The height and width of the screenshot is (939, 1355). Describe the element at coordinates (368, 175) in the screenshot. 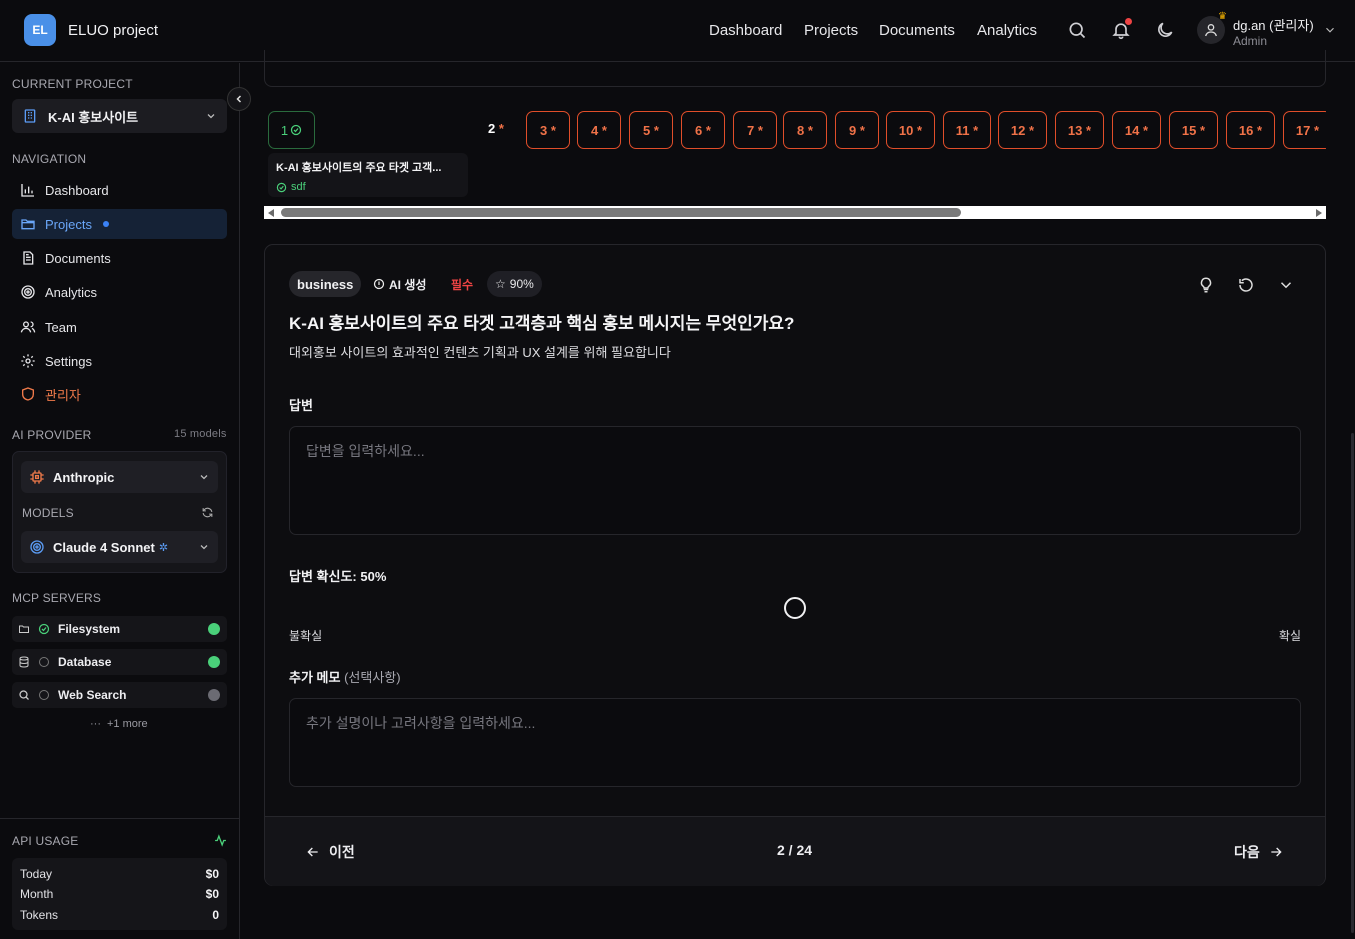

I see `step-1-preview: K-AI 홍보사이트의 주요 타겟 고객... sdf` at that location.